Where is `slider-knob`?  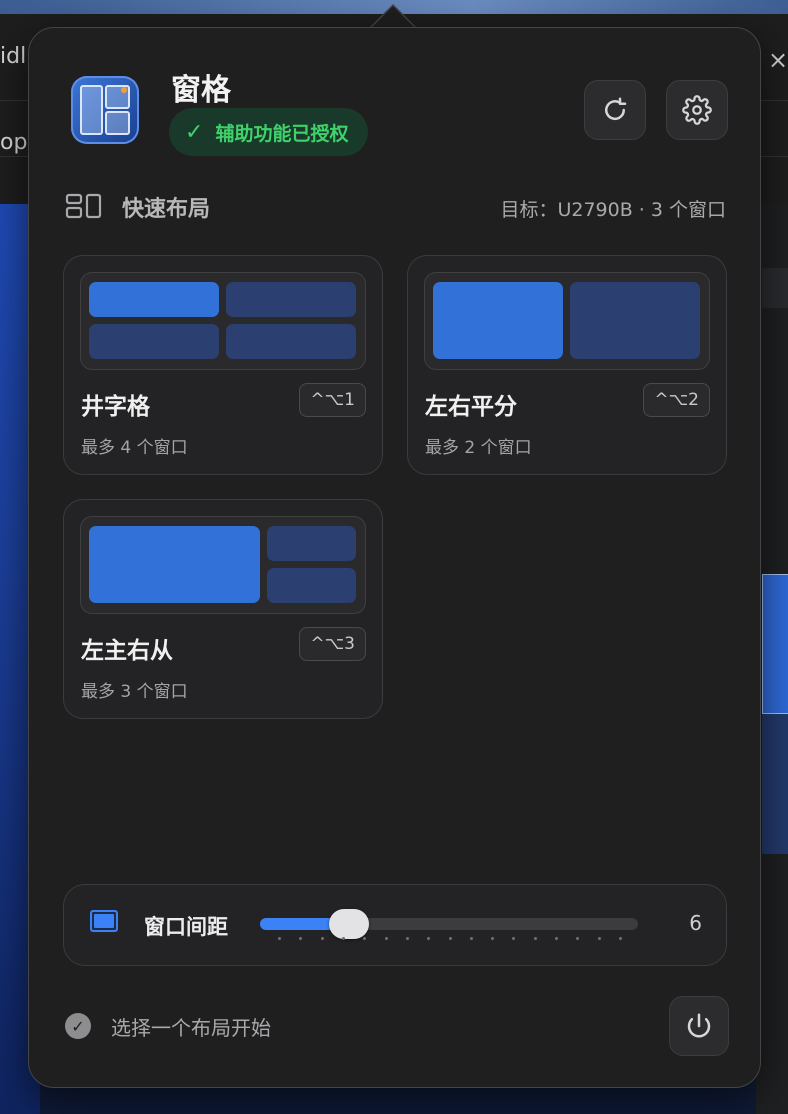
slider-knob is located at coordinates (349, 924).